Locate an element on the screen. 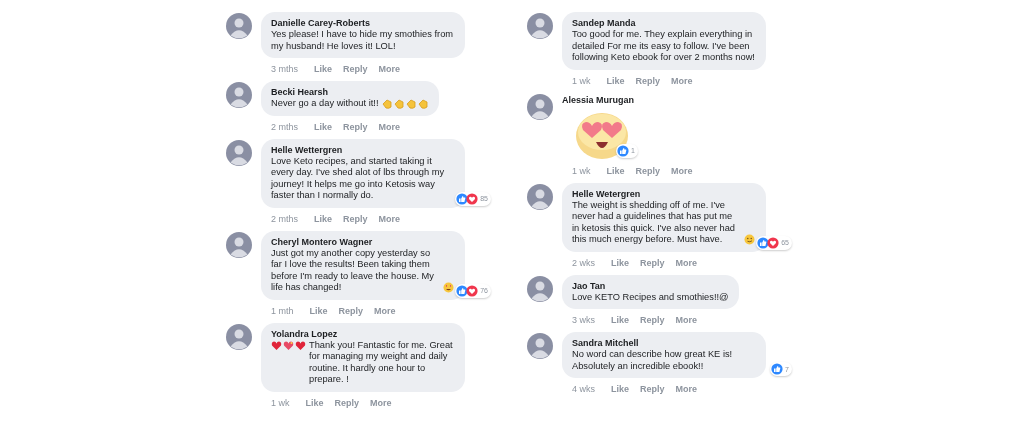  author-name: Helle Wettergren is located at coordinates (363, 149).